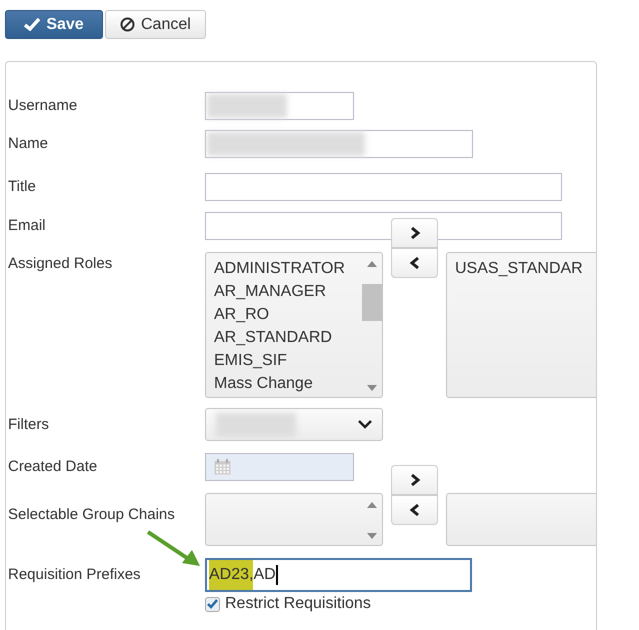  Describe the element at coordinates (283, 383) in the screenshot. I see `role-item: Mass Change` at that location.